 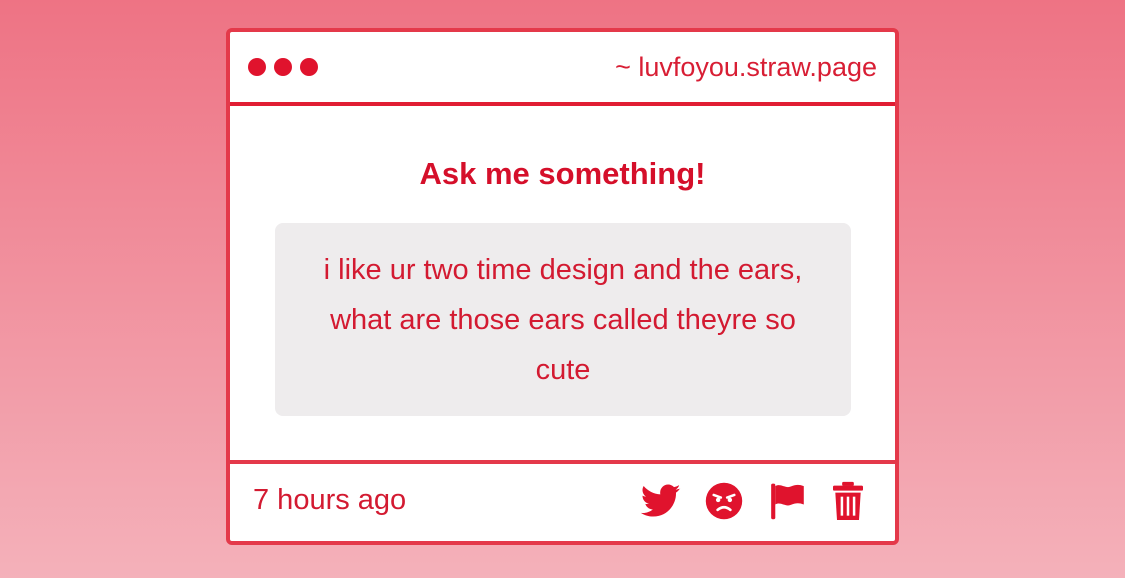 What do you see at coordinates (746, 67) in the screenshot?
I see `page-url: ~ luvfoyou.straw.page` at bounding box center [746, 67].